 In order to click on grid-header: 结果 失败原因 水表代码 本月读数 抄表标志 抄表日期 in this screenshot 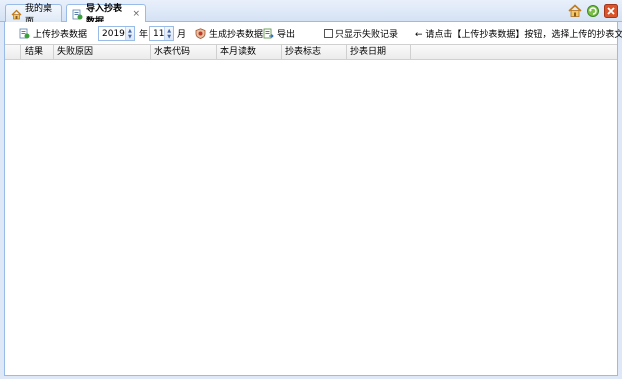, I will do `click(311, 52)`.